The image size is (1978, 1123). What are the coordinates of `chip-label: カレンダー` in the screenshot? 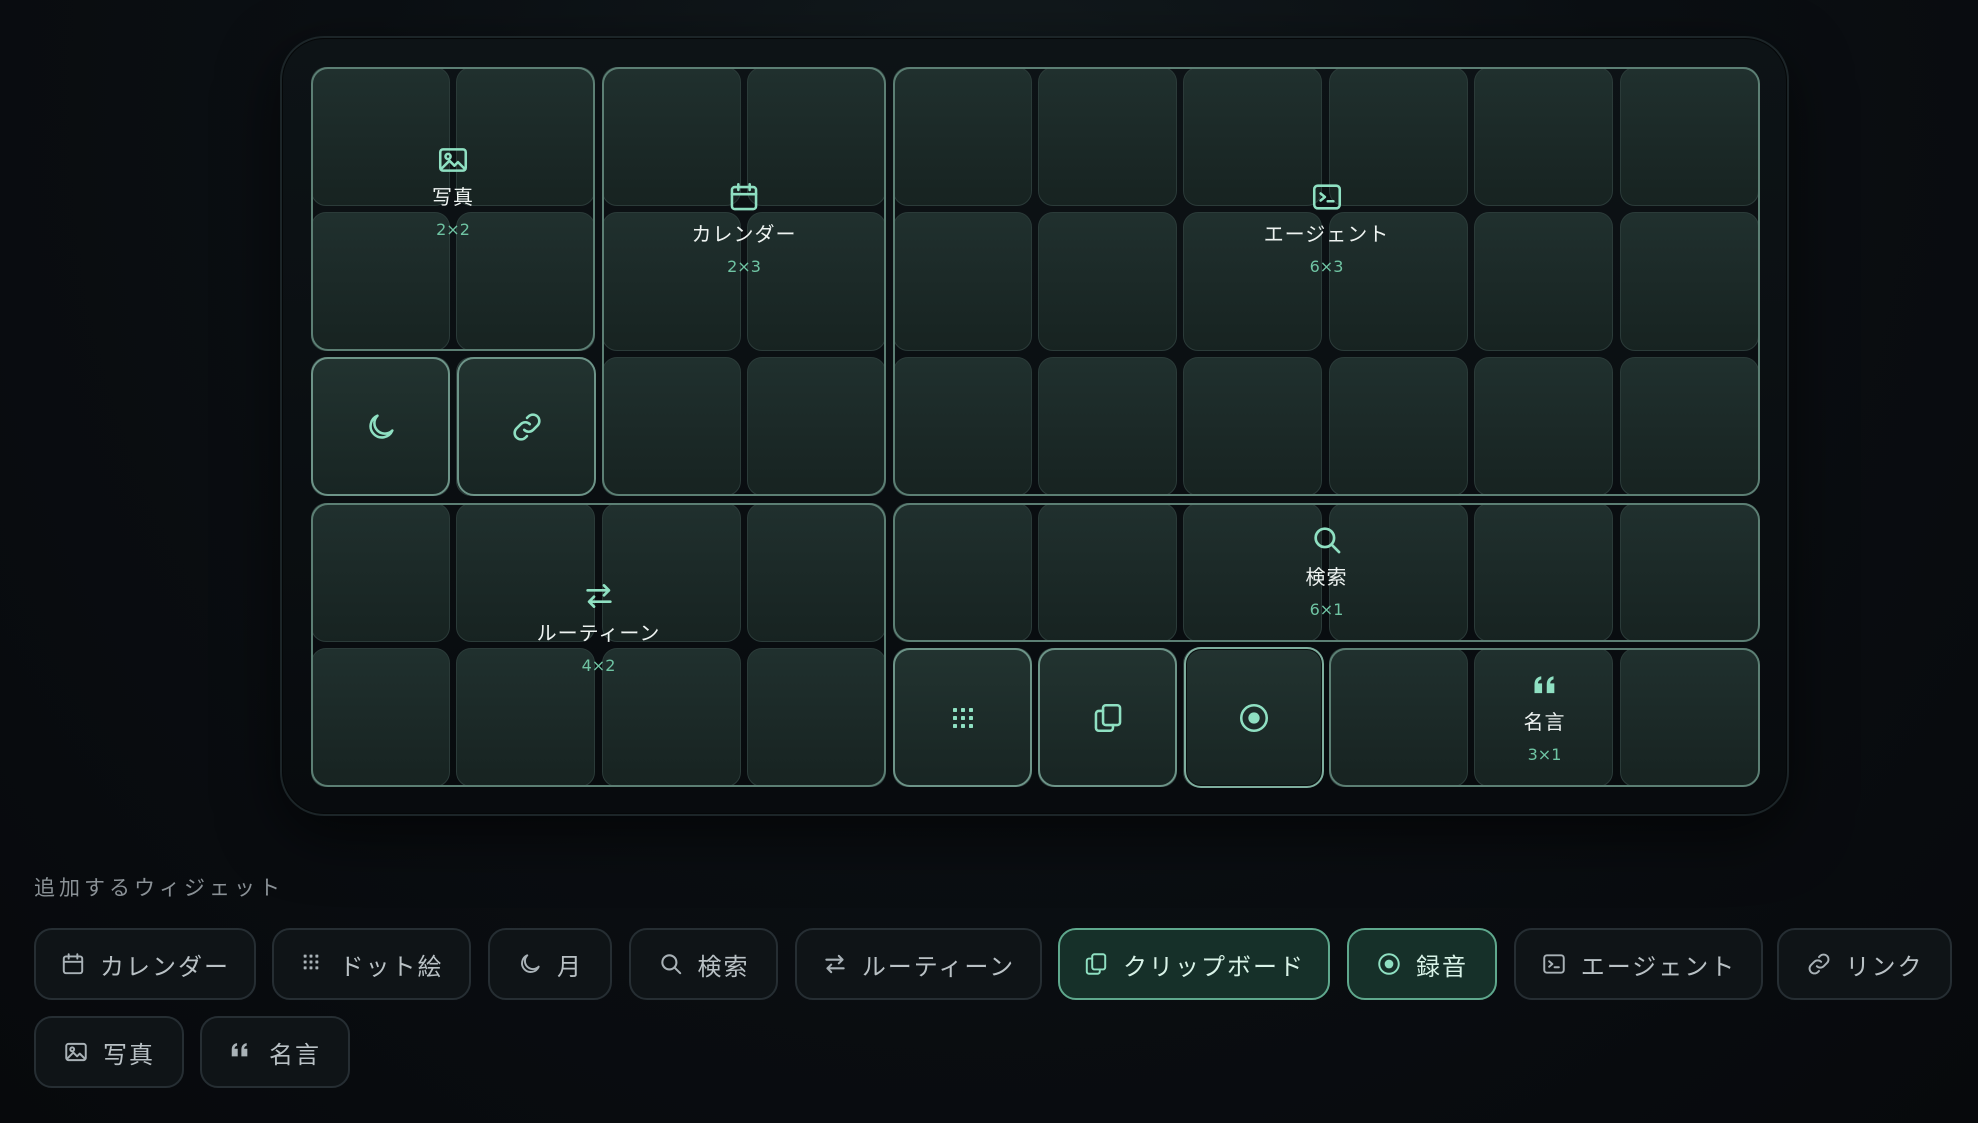 It's located at (165, 966).